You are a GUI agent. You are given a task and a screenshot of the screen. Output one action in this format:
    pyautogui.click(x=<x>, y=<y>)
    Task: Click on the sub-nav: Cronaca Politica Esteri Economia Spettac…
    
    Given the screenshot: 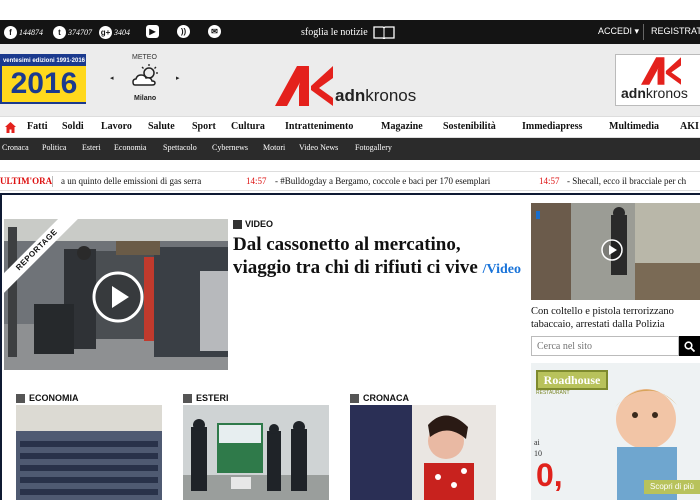 What is the action you would take?
    pyautogui.click(x=350, y=149)
    